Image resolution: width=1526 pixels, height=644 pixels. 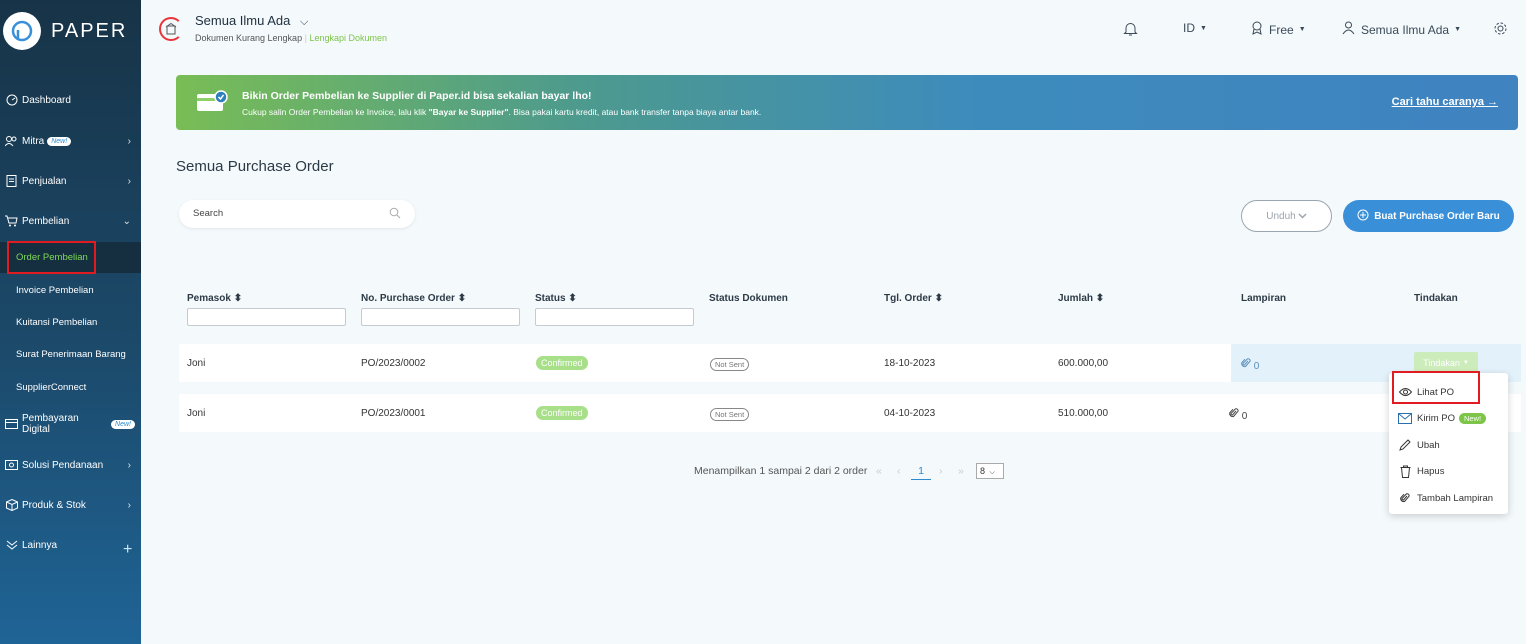 What do you see at coordinates (550, 298) in the screenshot?
I see `header-label: Status` at bounding box center [550, 298].